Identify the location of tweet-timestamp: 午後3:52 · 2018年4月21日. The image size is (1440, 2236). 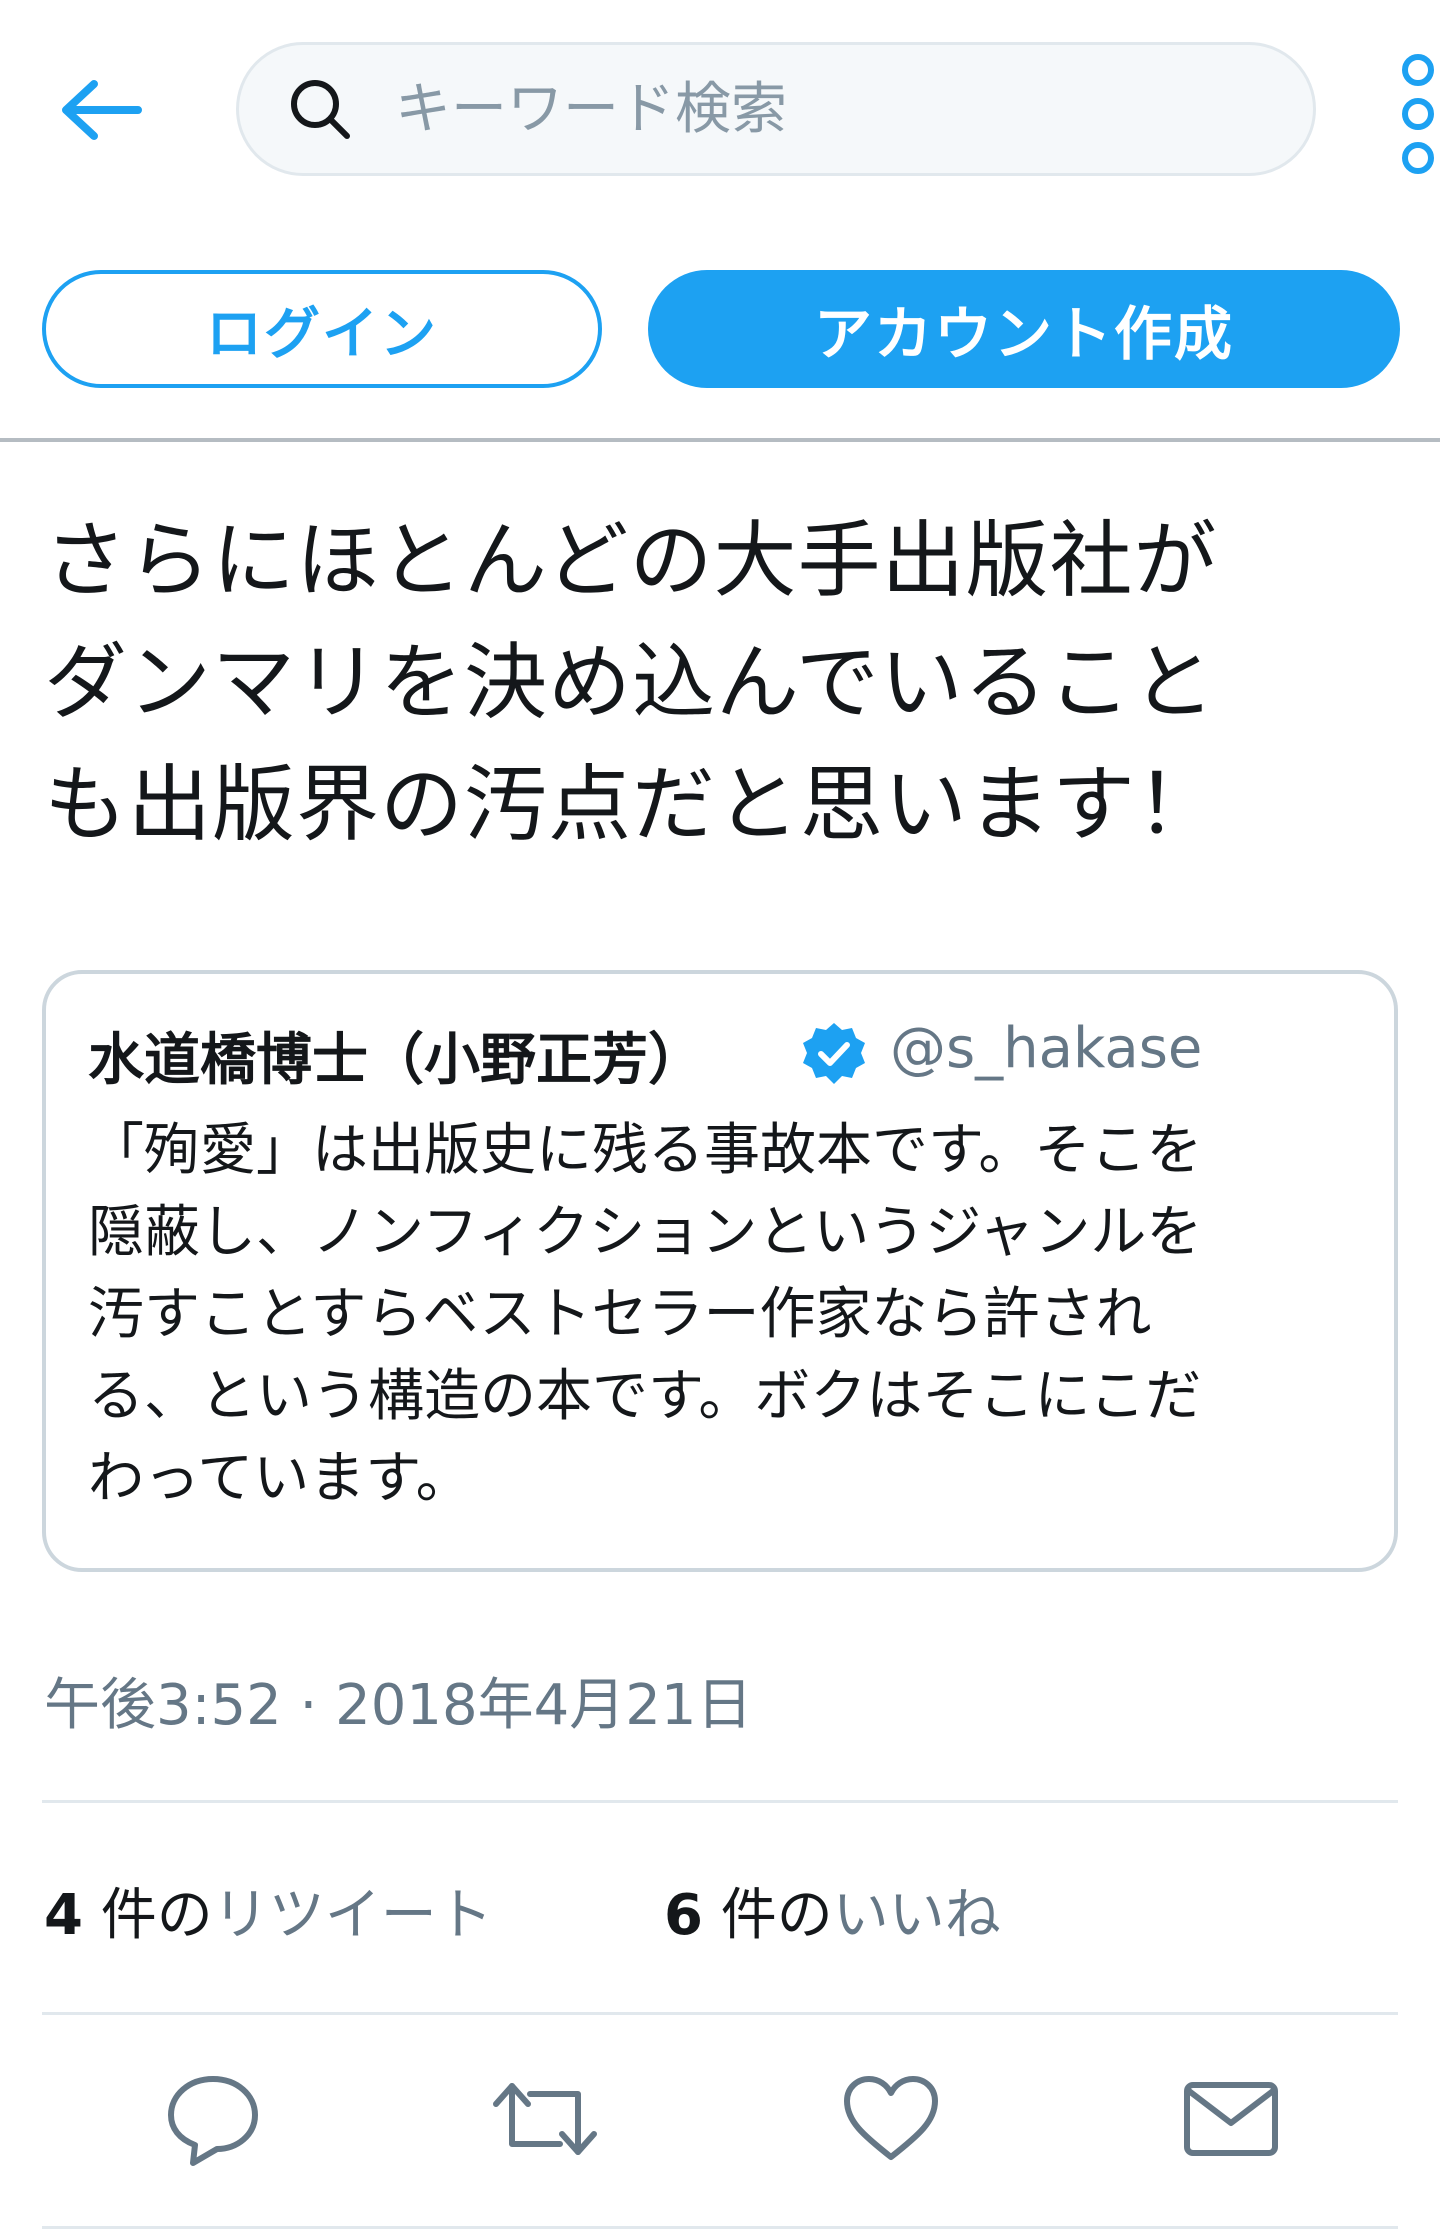
(398, 1700).